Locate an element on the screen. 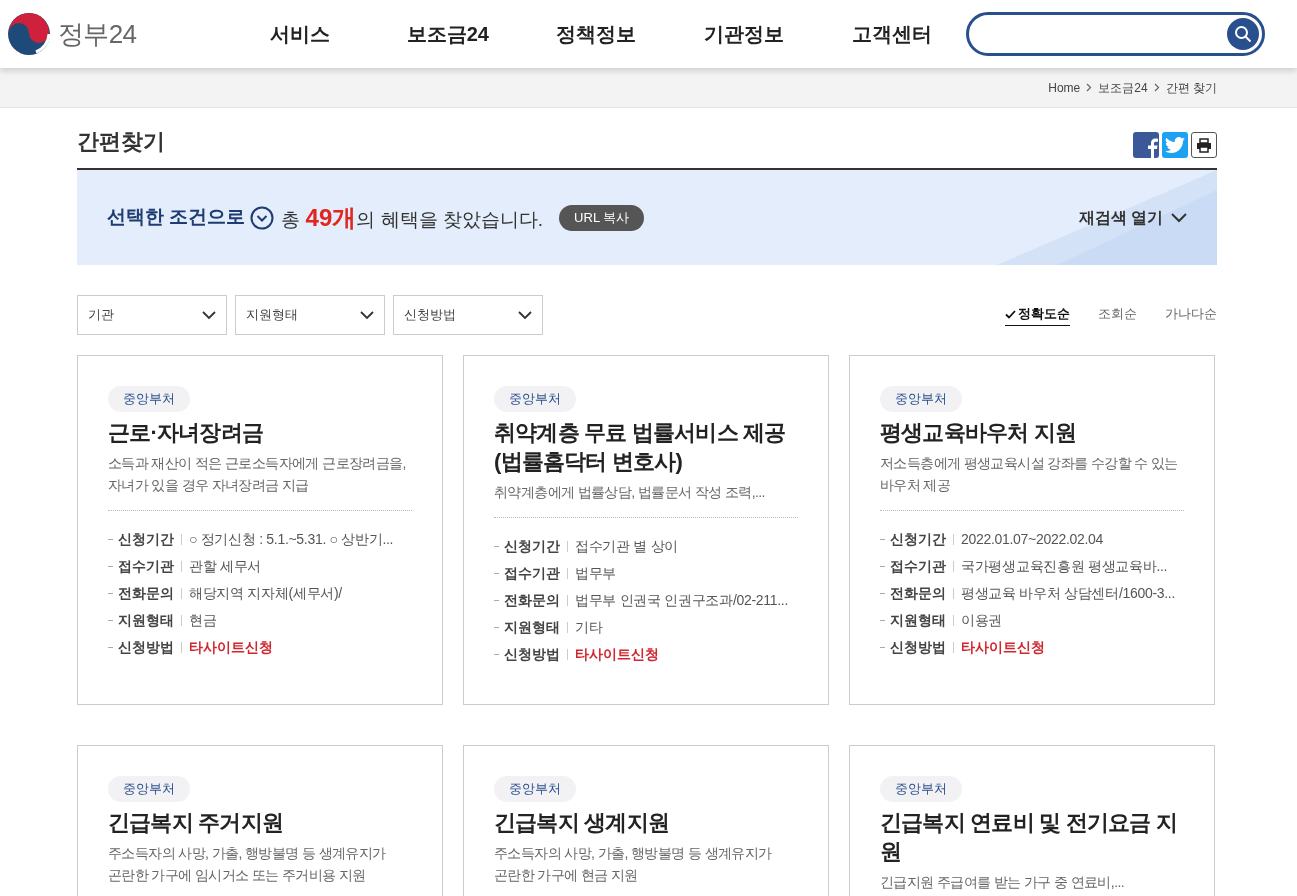  nav-menu-item: 정책정보 is located at coordinates (595, 34).